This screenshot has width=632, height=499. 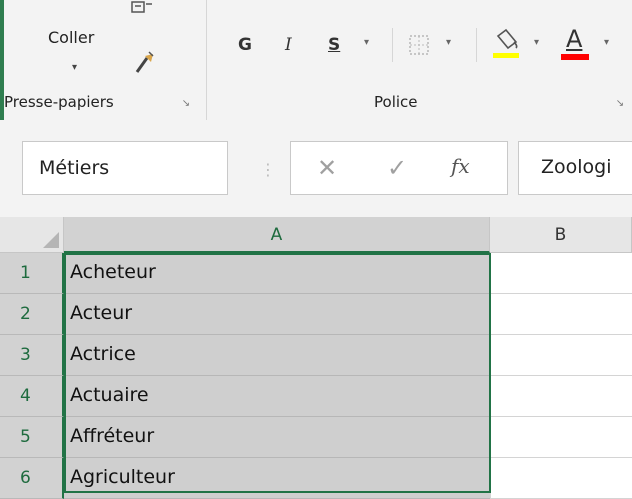 What do you see at coordinates (125, 168) in the screenshot?
I see `name-box: Métiers` at bounding box center [125, 168].